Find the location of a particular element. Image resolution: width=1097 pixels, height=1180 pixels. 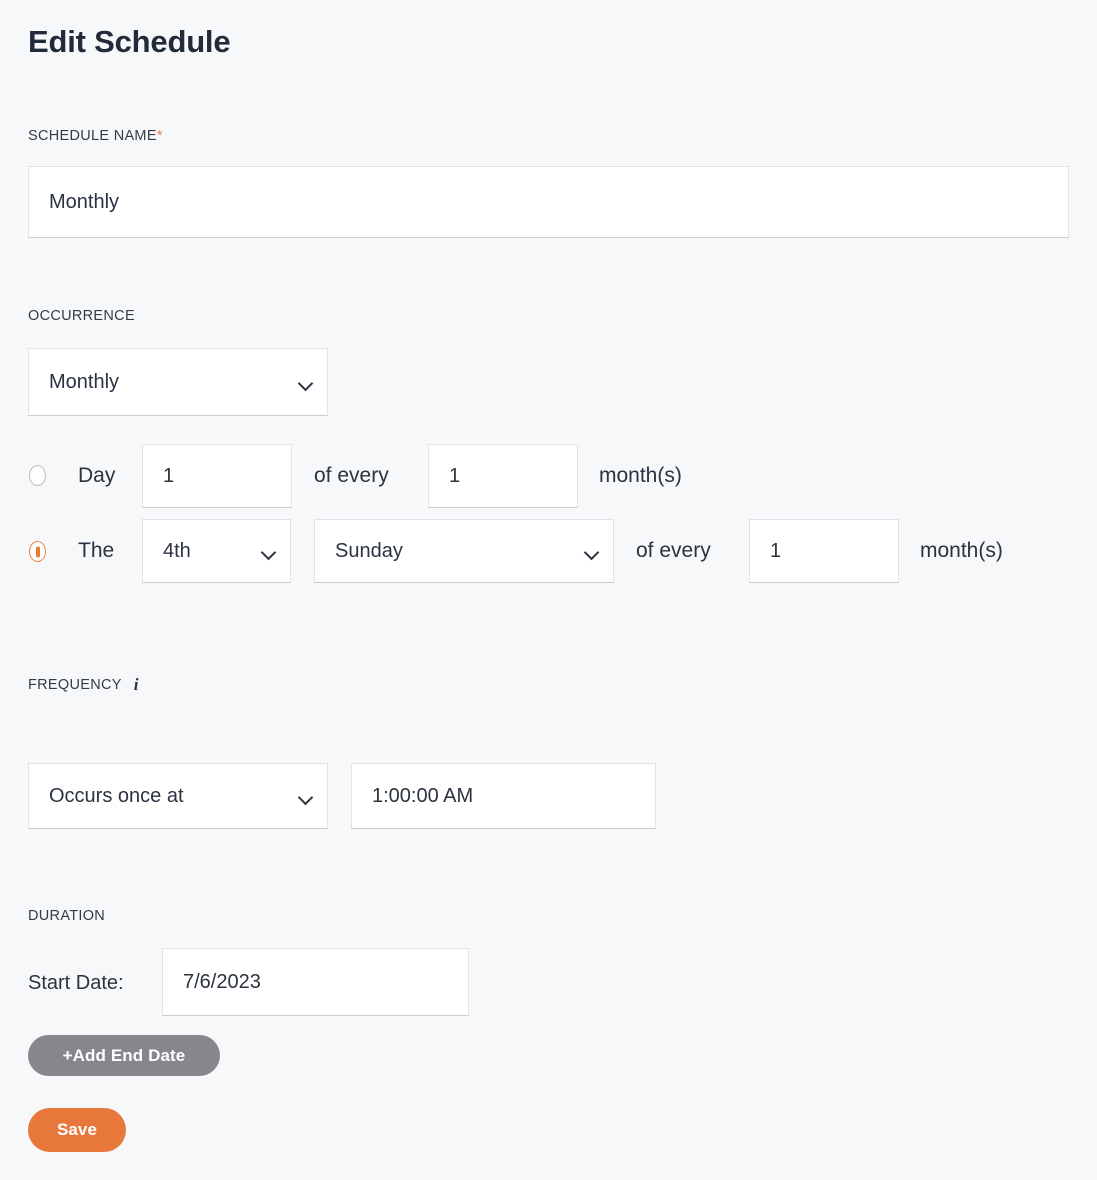

the-row-month-interval-input is located at coordinates (824, 551).